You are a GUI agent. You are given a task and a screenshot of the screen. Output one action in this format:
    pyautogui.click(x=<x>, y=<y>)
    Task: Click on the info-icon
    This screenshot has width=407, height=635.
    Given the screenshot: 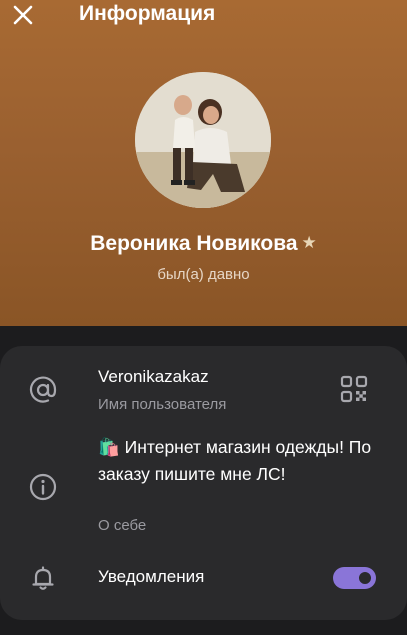 What is the action you would take?
    pyautogui.click(x=43, y=487)
    